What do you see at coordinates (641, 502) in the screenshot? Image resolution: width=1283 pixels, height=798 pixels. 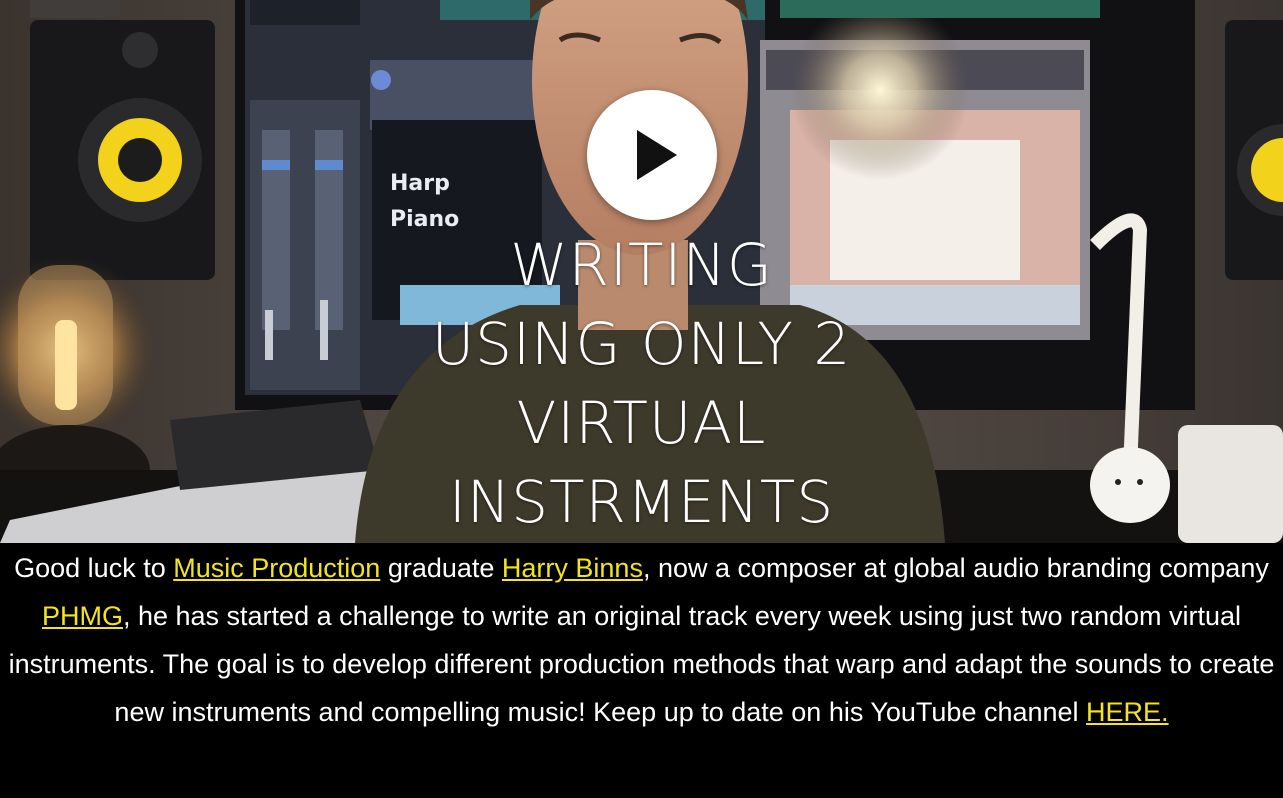 I see `video-title-line: INSTRMENTS` at bounding box center [641, 502].